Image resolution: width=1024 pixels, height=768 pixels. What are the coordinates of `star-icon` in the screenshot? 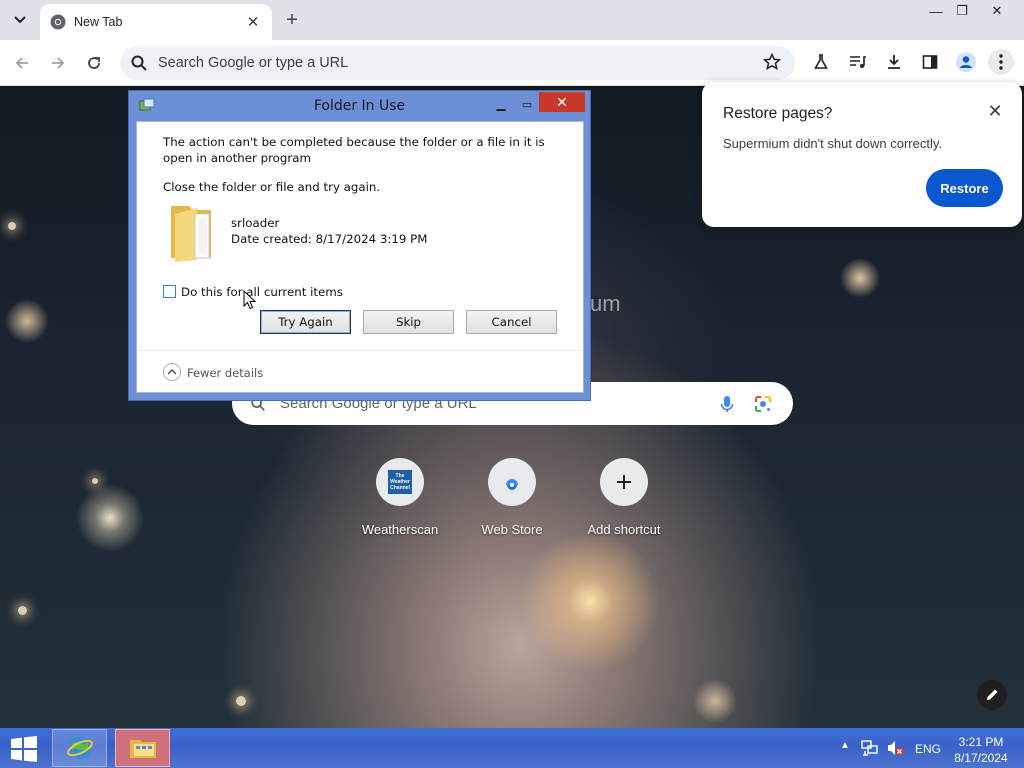 It's located at (772, 62).